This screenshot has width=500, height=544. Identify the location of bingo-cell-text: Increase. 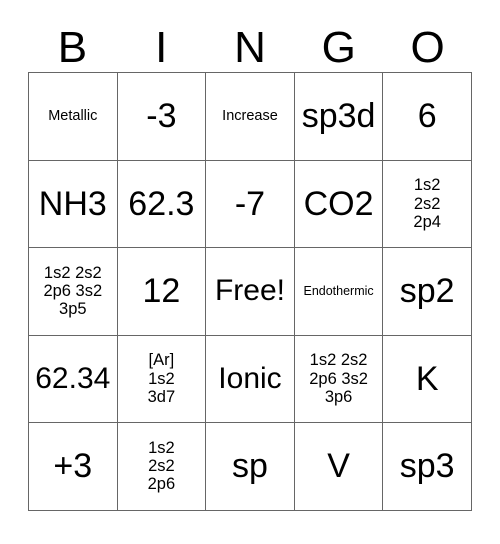
(250, 116).